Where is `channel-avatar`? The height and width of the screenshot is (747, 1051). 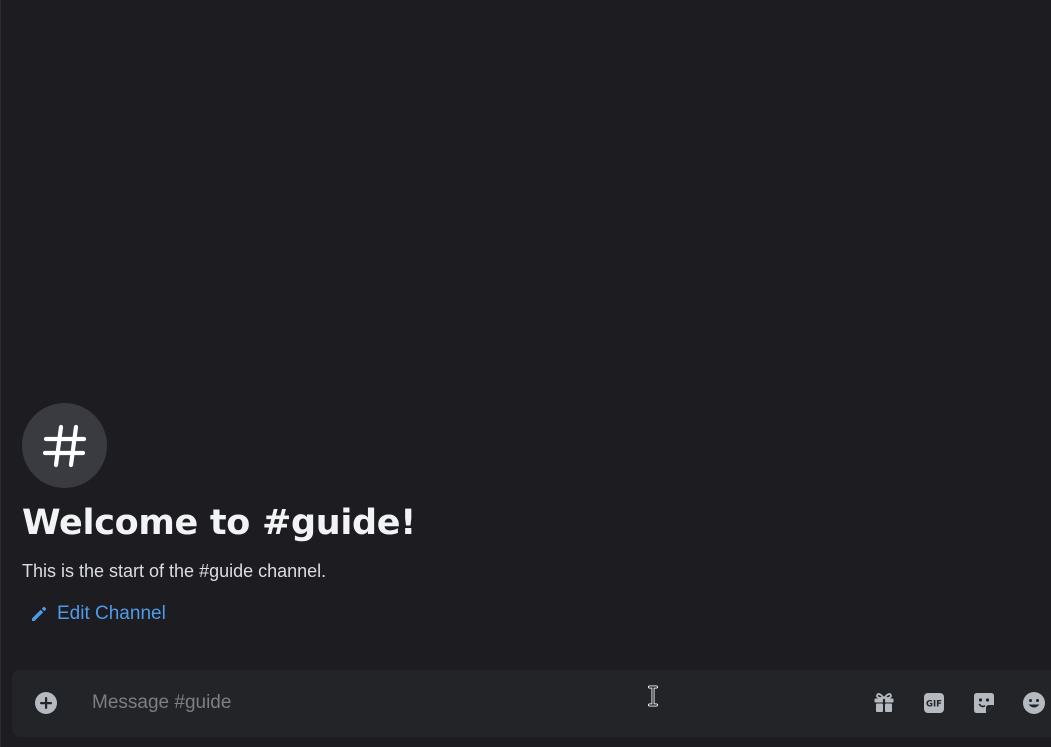
channel-avatar is located at coordinates (64, 445).